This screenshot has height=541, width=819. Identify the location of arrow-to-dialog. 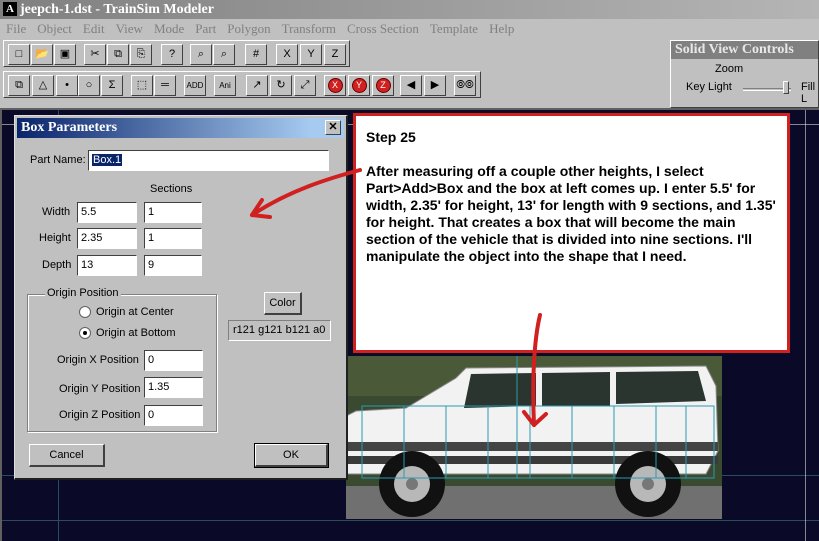
(306, 192).